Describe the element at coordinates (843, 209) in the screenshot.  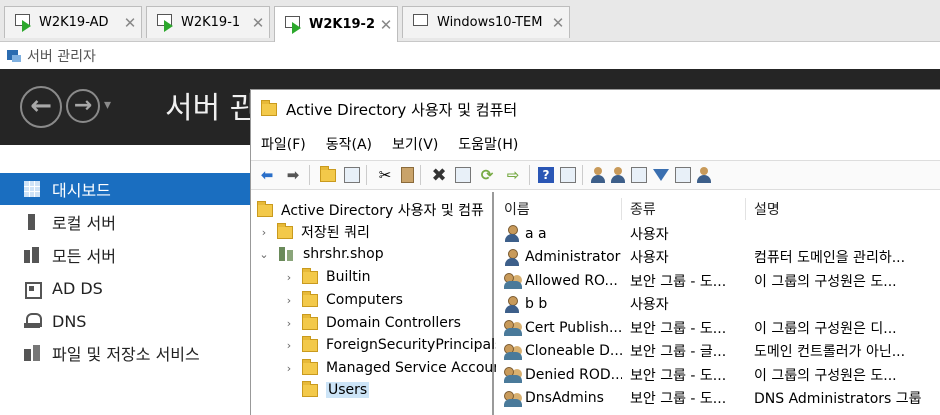
I see `column-header-description: 설명` at that location.